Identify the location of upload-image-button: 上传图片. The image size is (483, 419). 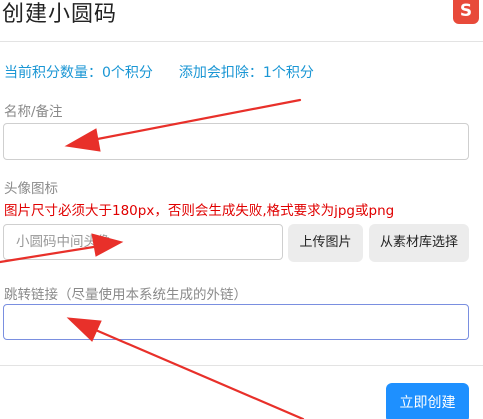
(325, 243).